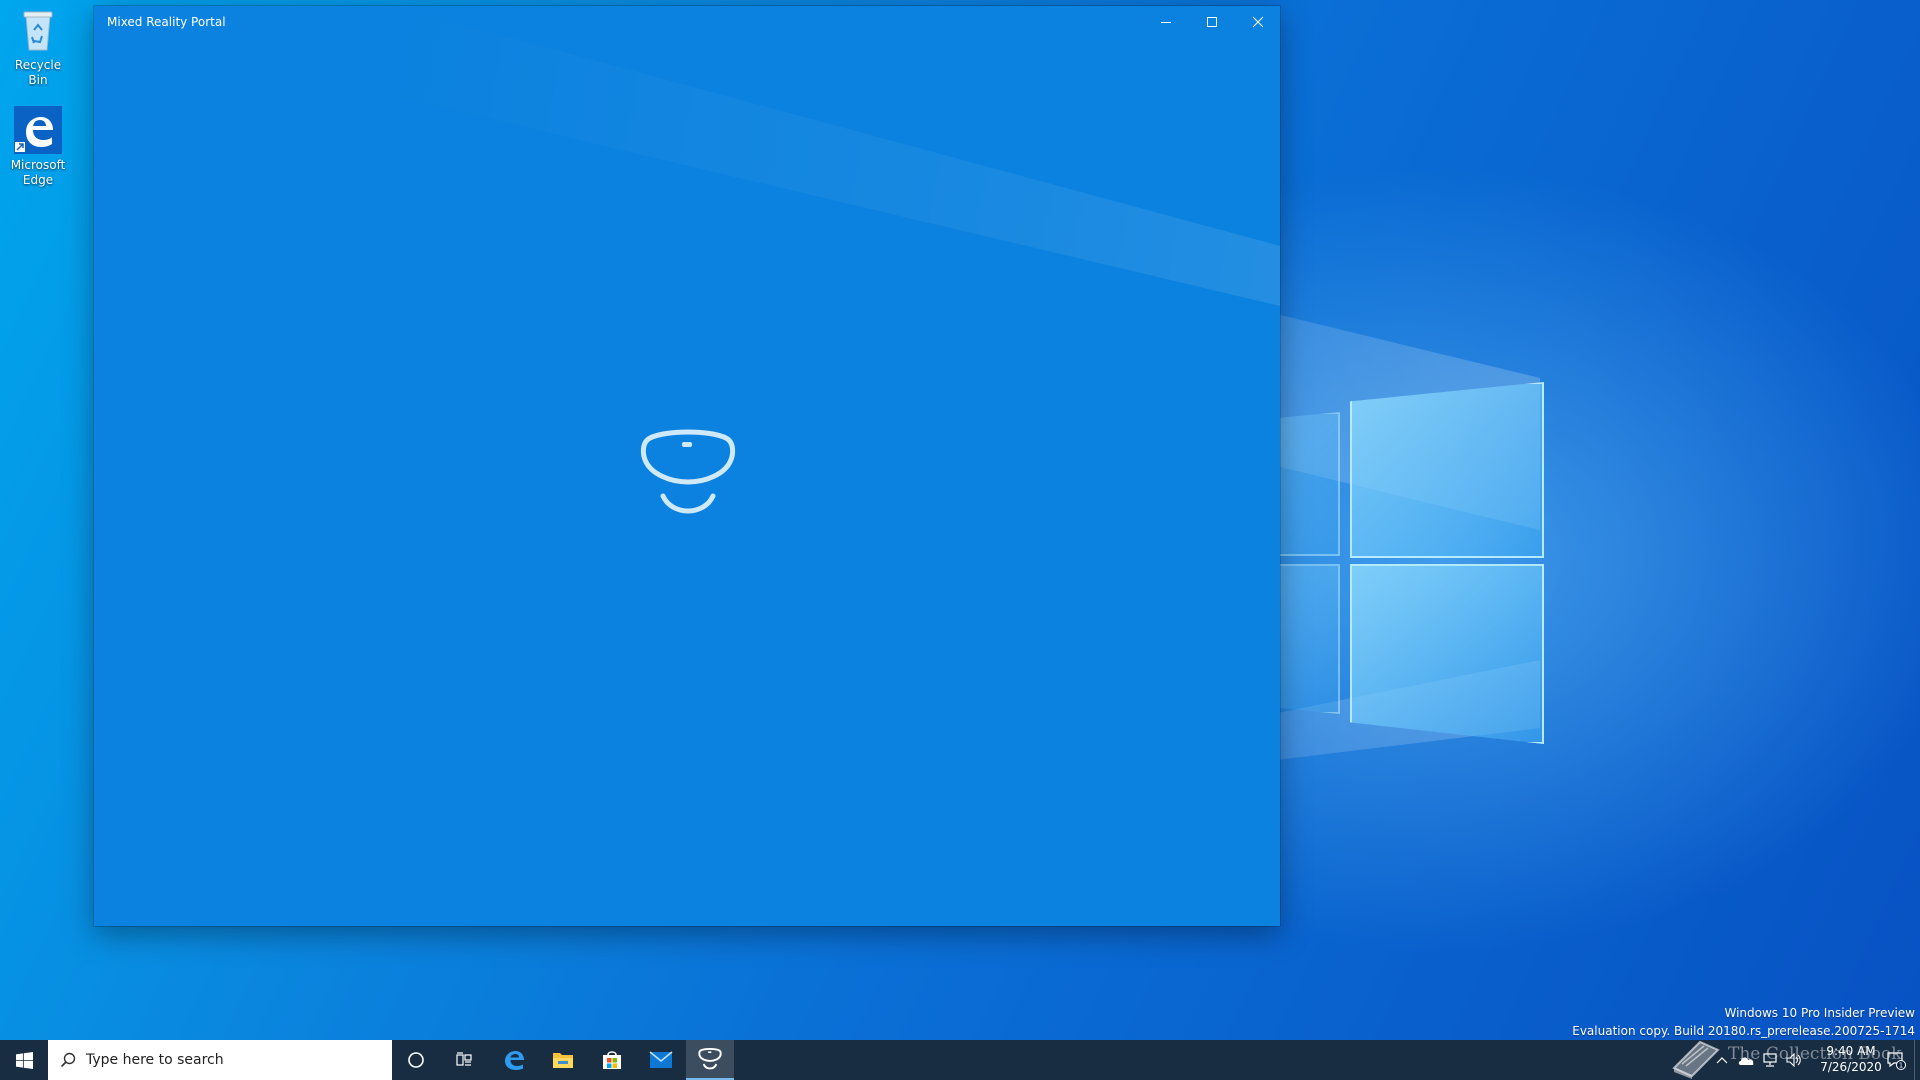 This screenshot has height=1080, width=1920. I want to click on desktop-icon-label: Microsoft Edge, so click(38, 172).